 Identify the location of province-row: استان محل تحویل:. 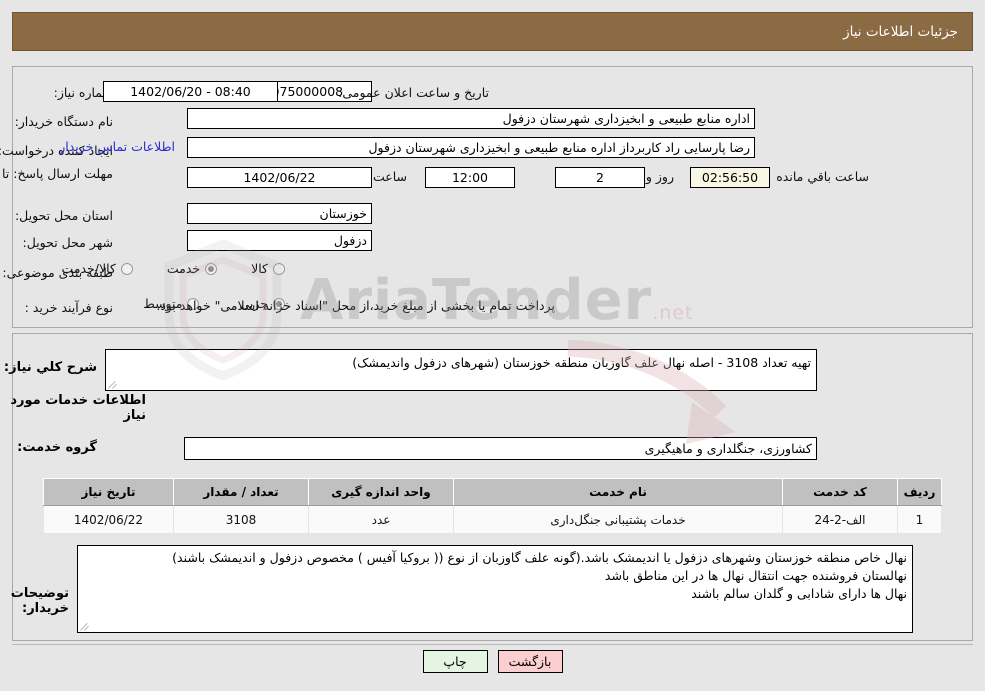
(64, 215).